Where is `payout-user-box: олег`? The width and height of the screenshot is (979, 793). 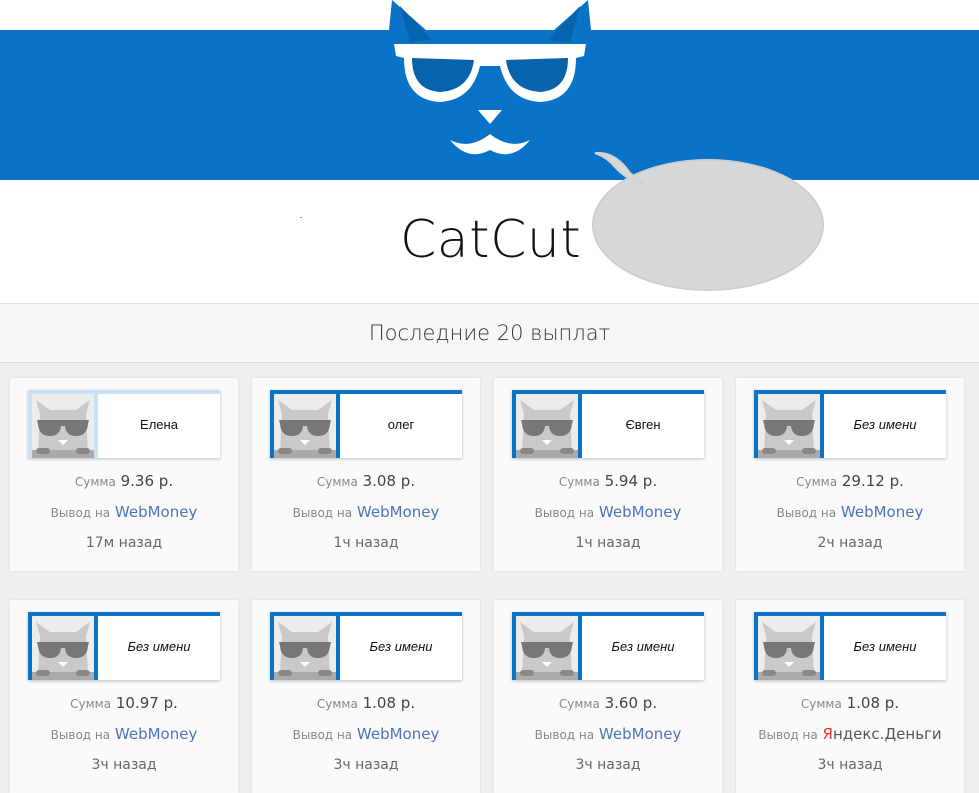 payout-user-box: олег is located at coordinates (366, 424).